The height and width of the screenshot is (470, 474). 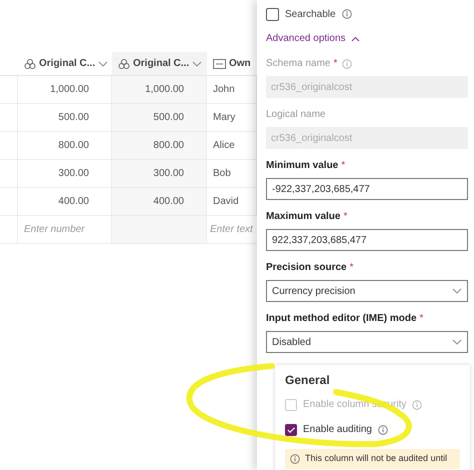 What do you see at coordinates (219, 63) in the screenshot?
I see `text-field-icon` at bounding box center [219, 63].